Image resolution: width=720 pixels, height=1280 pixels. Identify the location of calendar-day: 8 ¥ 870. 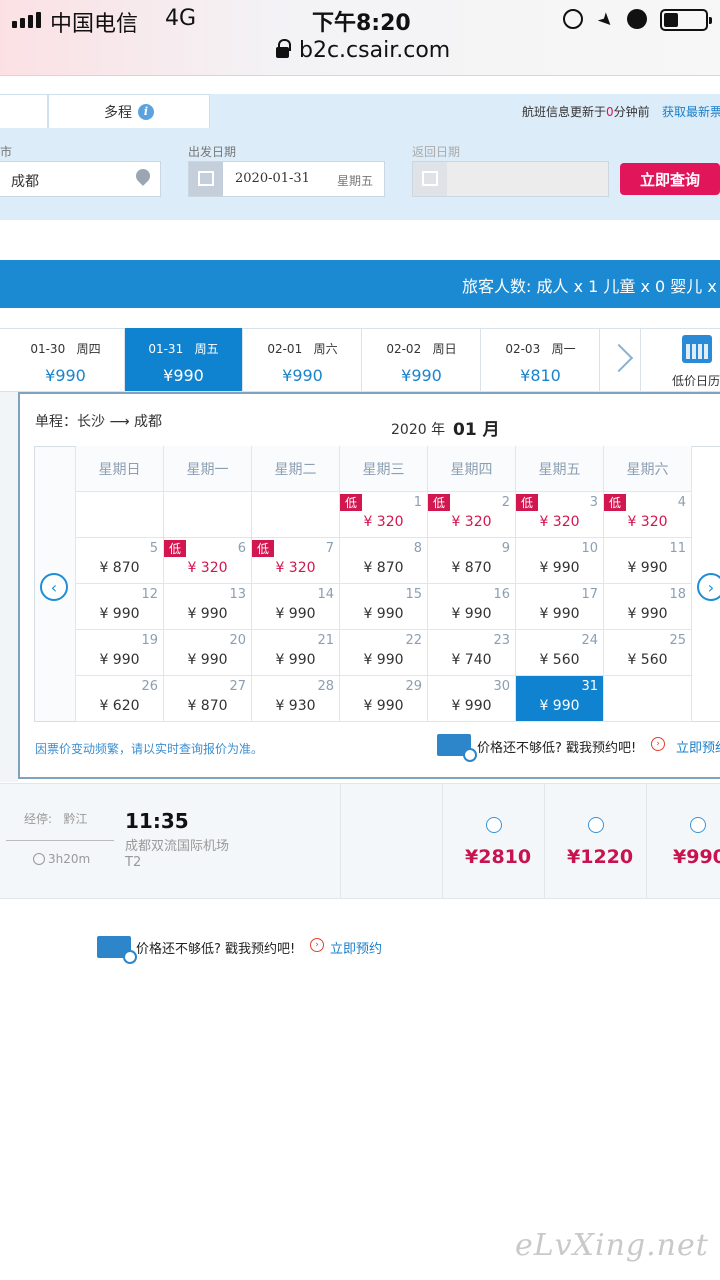
(384, 561).